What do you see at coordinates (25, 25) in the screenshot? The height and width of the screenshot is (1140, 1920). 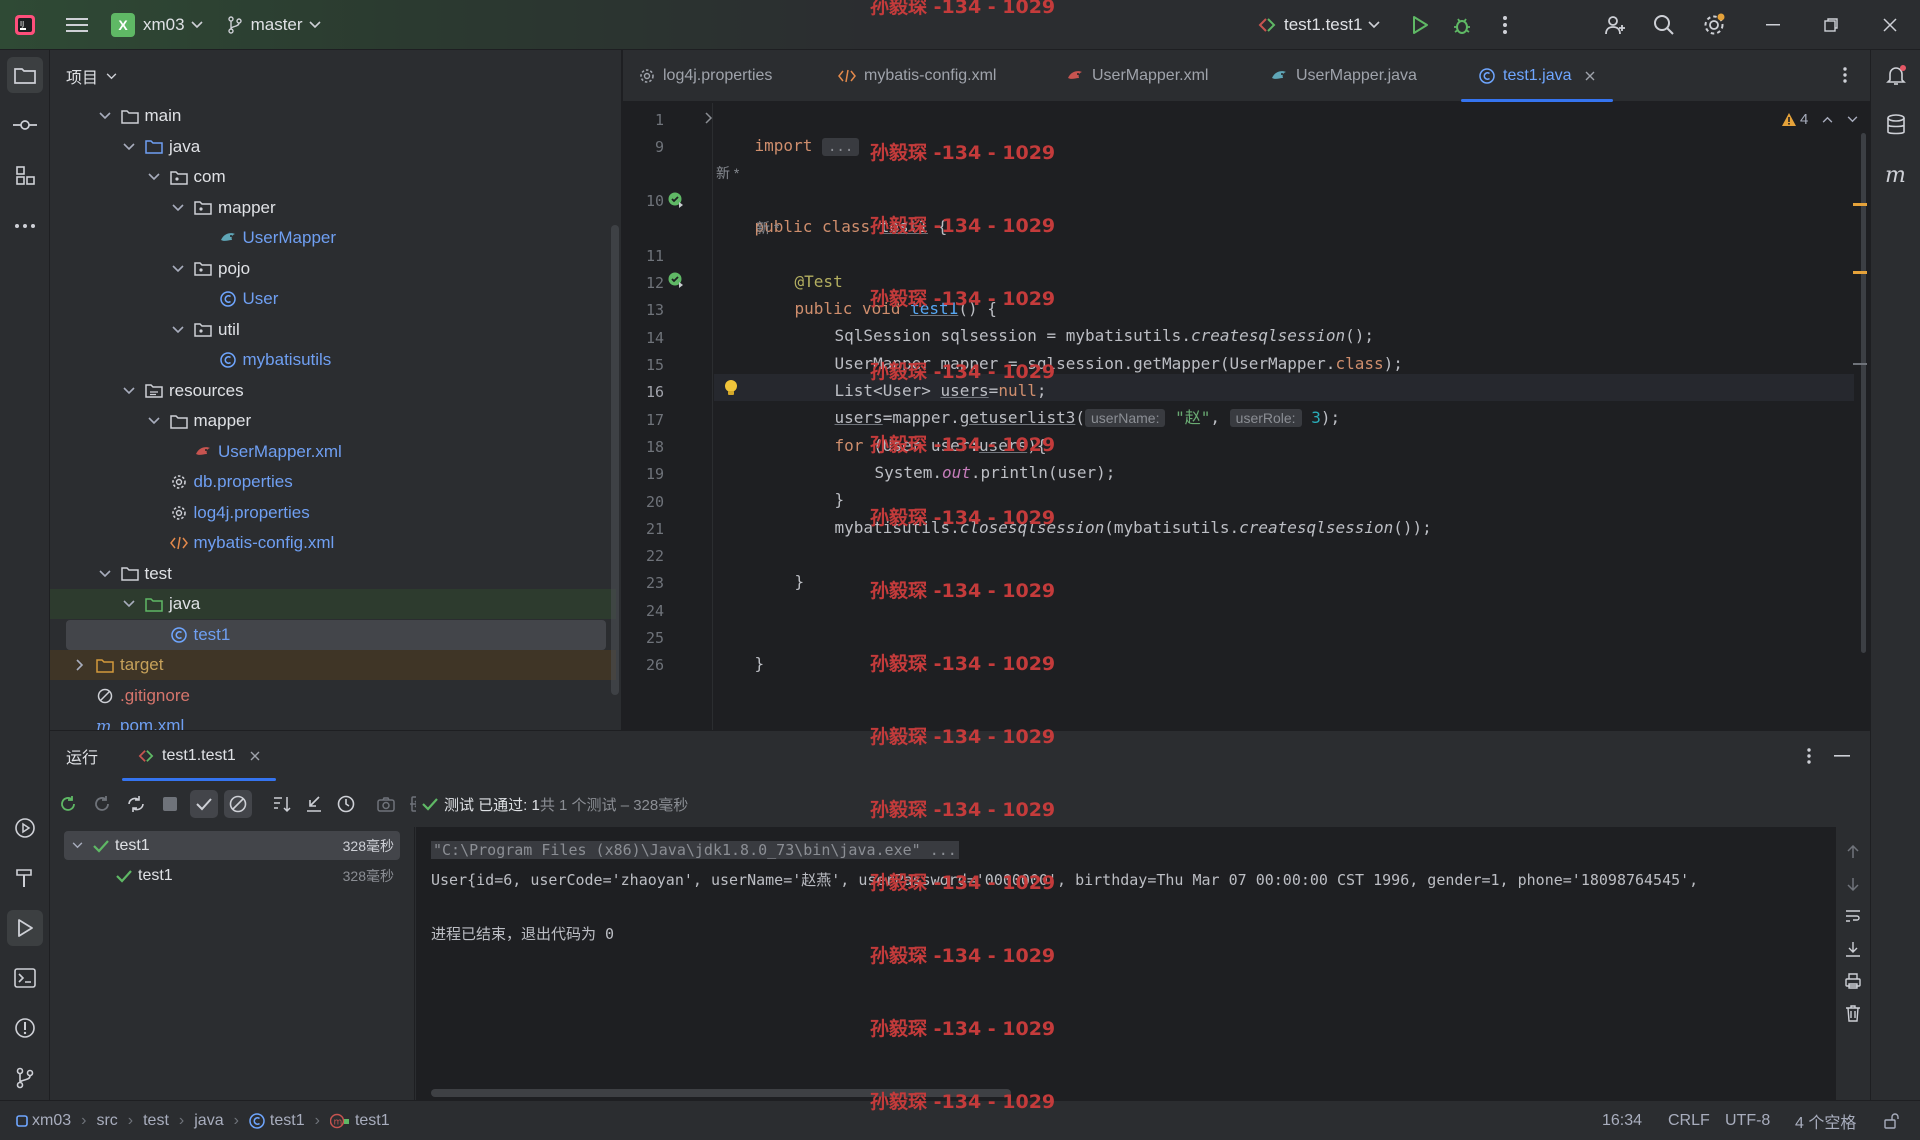 I see `ide-logo-icon: IJ` at bounding box center [25, 25].